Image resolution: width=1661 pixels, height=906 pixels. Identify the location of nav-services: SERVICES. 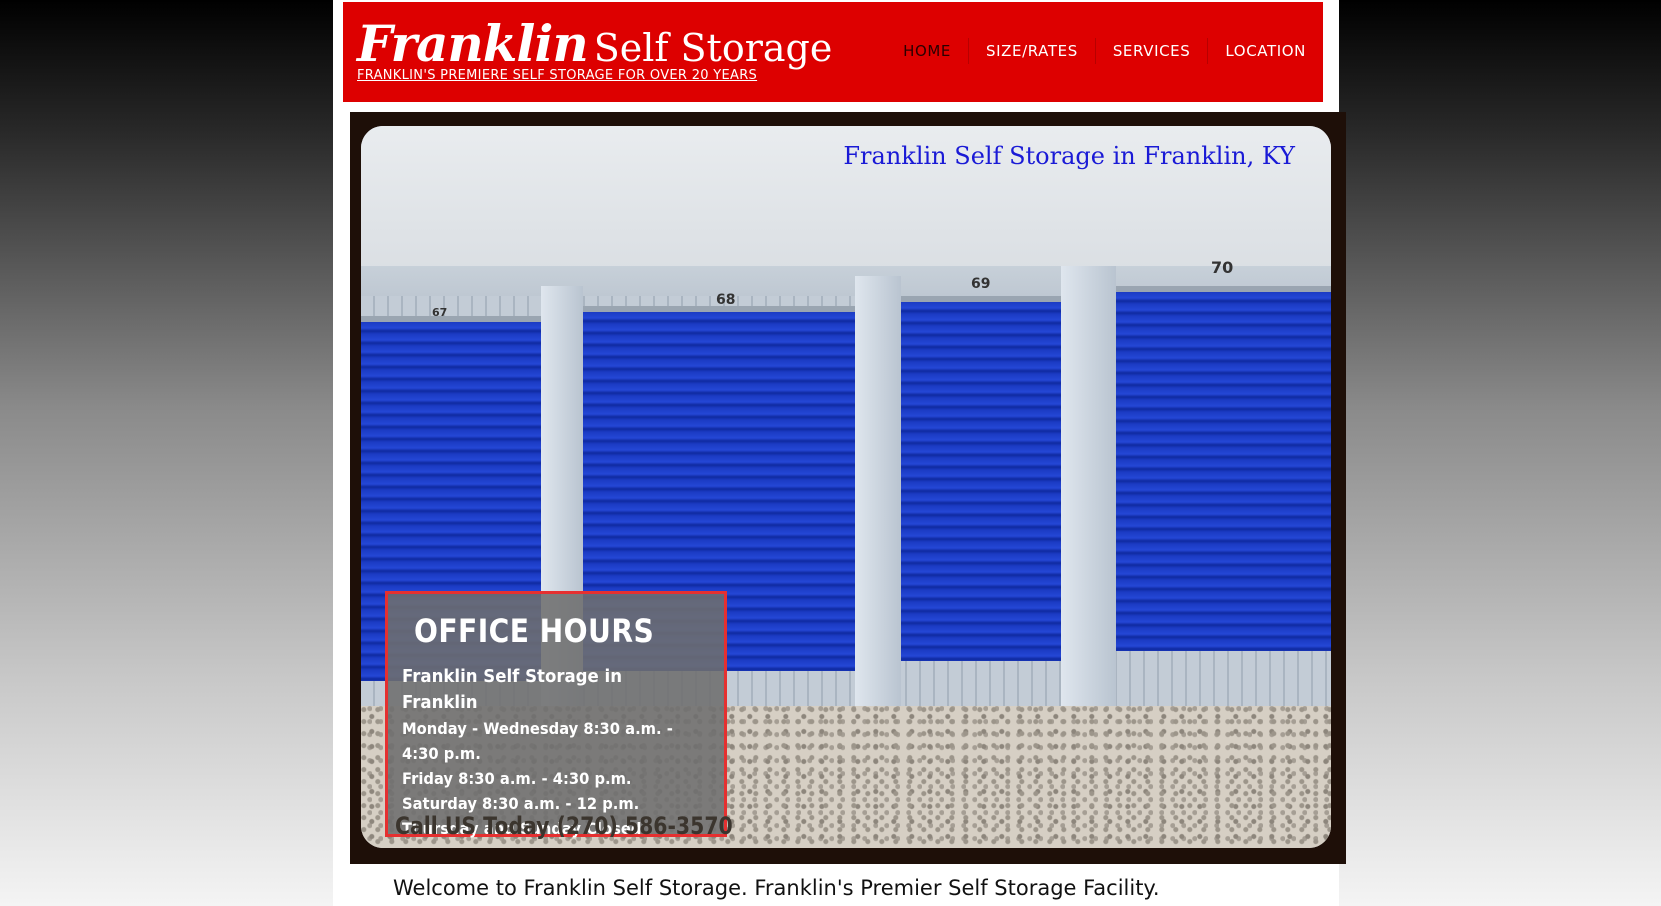
(1151, 51).